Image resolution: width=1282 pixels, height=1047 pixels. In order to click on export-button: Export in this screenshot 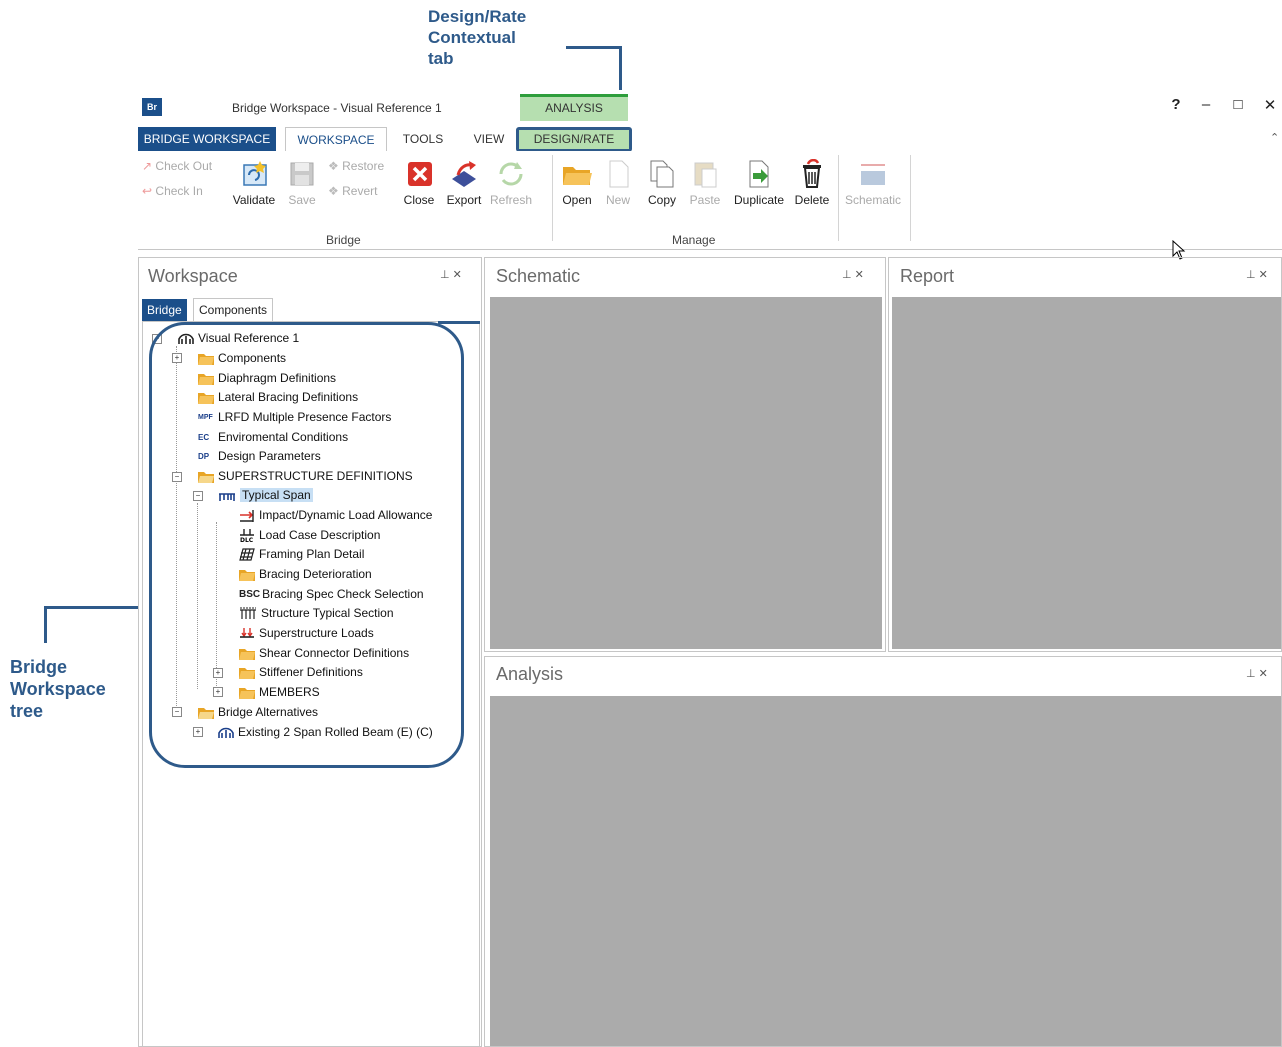, I will do `click(464, 183)`.